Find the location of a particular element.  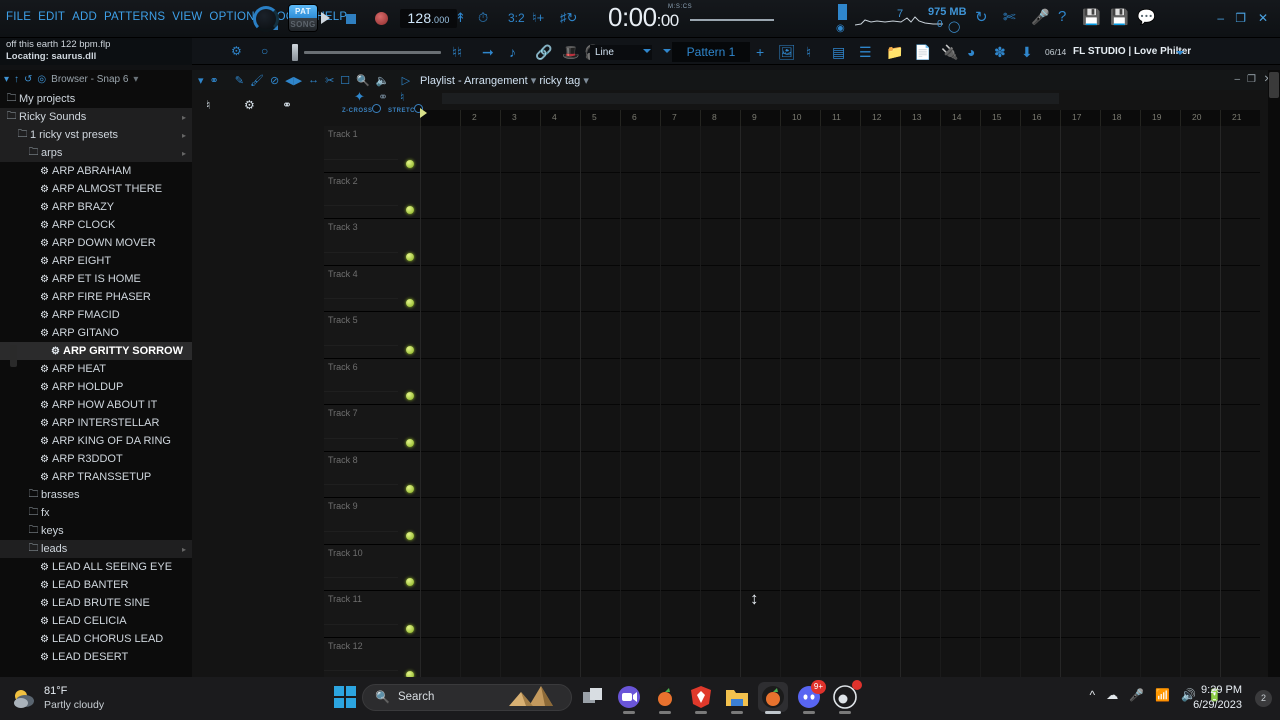

close-button: ✕ is located at coordinates (1263, 18).